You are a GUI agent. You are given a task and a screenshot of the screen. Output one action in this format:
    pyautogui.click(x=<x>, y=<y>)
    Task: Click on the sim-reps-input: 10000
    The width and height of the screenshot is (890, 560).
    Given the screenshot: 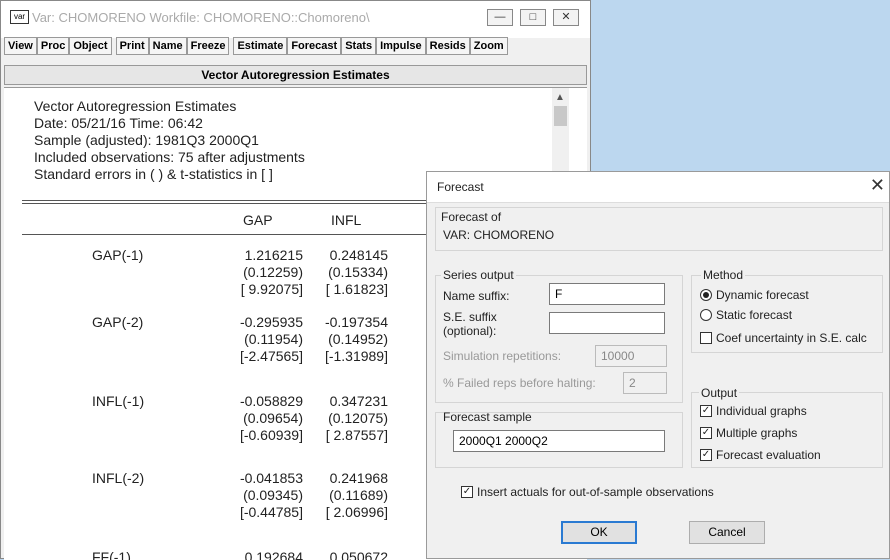 What is the action you would take?
    pyautogui.click(x=631, y=356)
    